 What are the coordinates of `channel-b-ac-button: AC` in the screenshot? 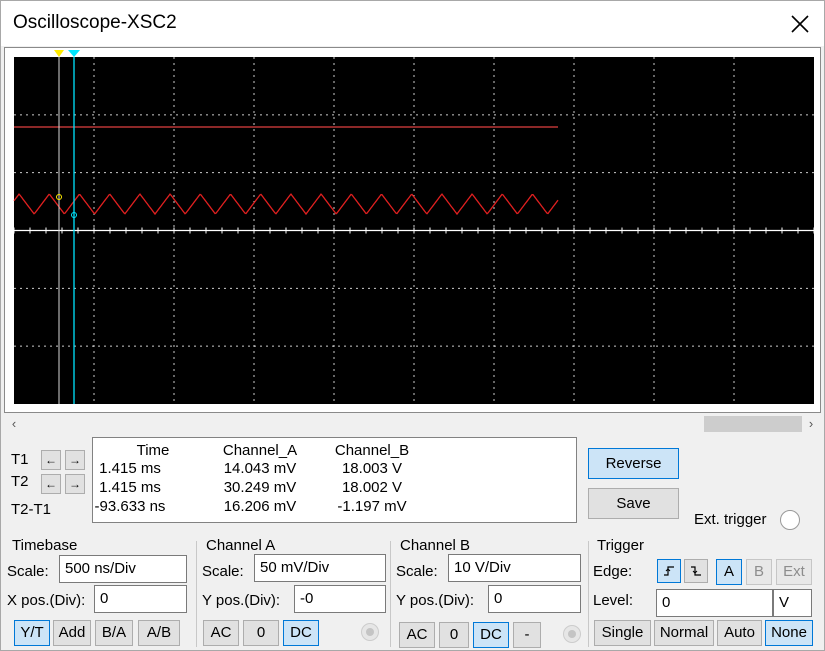 It's located at (417, 635).